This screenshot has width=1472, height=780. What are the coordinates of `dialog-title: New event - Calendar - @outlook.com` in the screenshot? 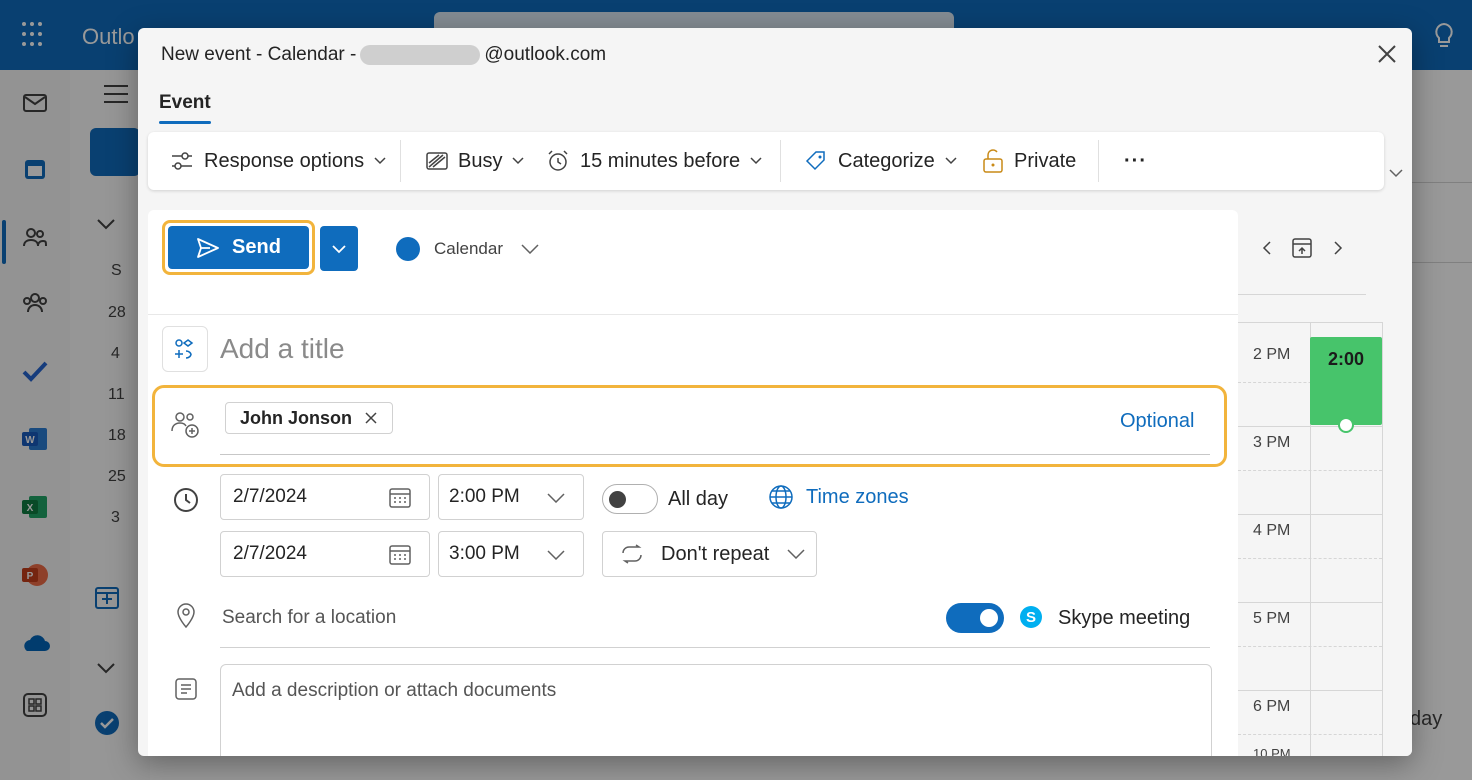 It's located at (383, 55).